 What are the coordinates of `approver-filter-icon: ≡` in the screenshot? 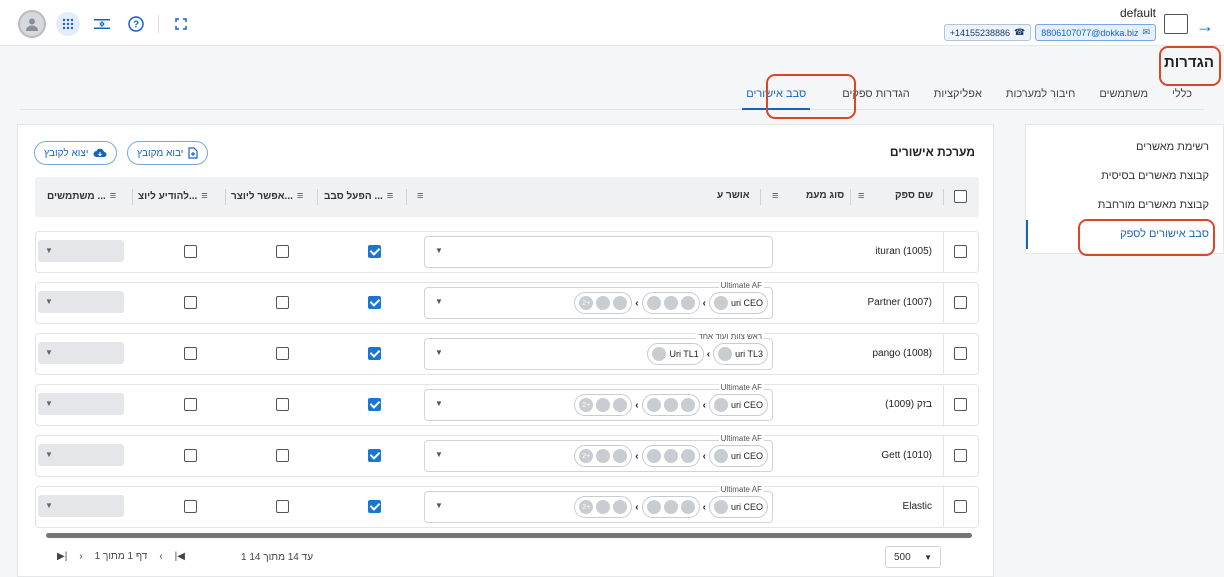 It's located at (420, 196).